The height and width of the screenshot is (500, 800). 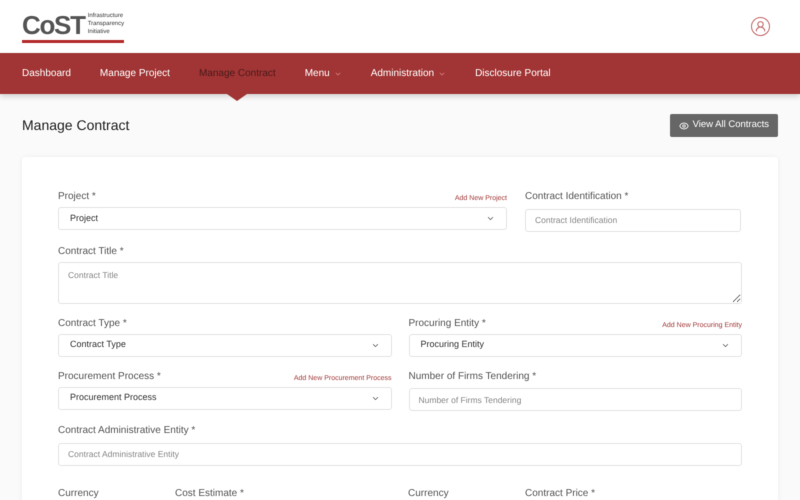 What do you see at coordinates (127, 431) in the screenshot?
I see `field-label: Contract Administrative Entity *` at bounding box center [127, 431].